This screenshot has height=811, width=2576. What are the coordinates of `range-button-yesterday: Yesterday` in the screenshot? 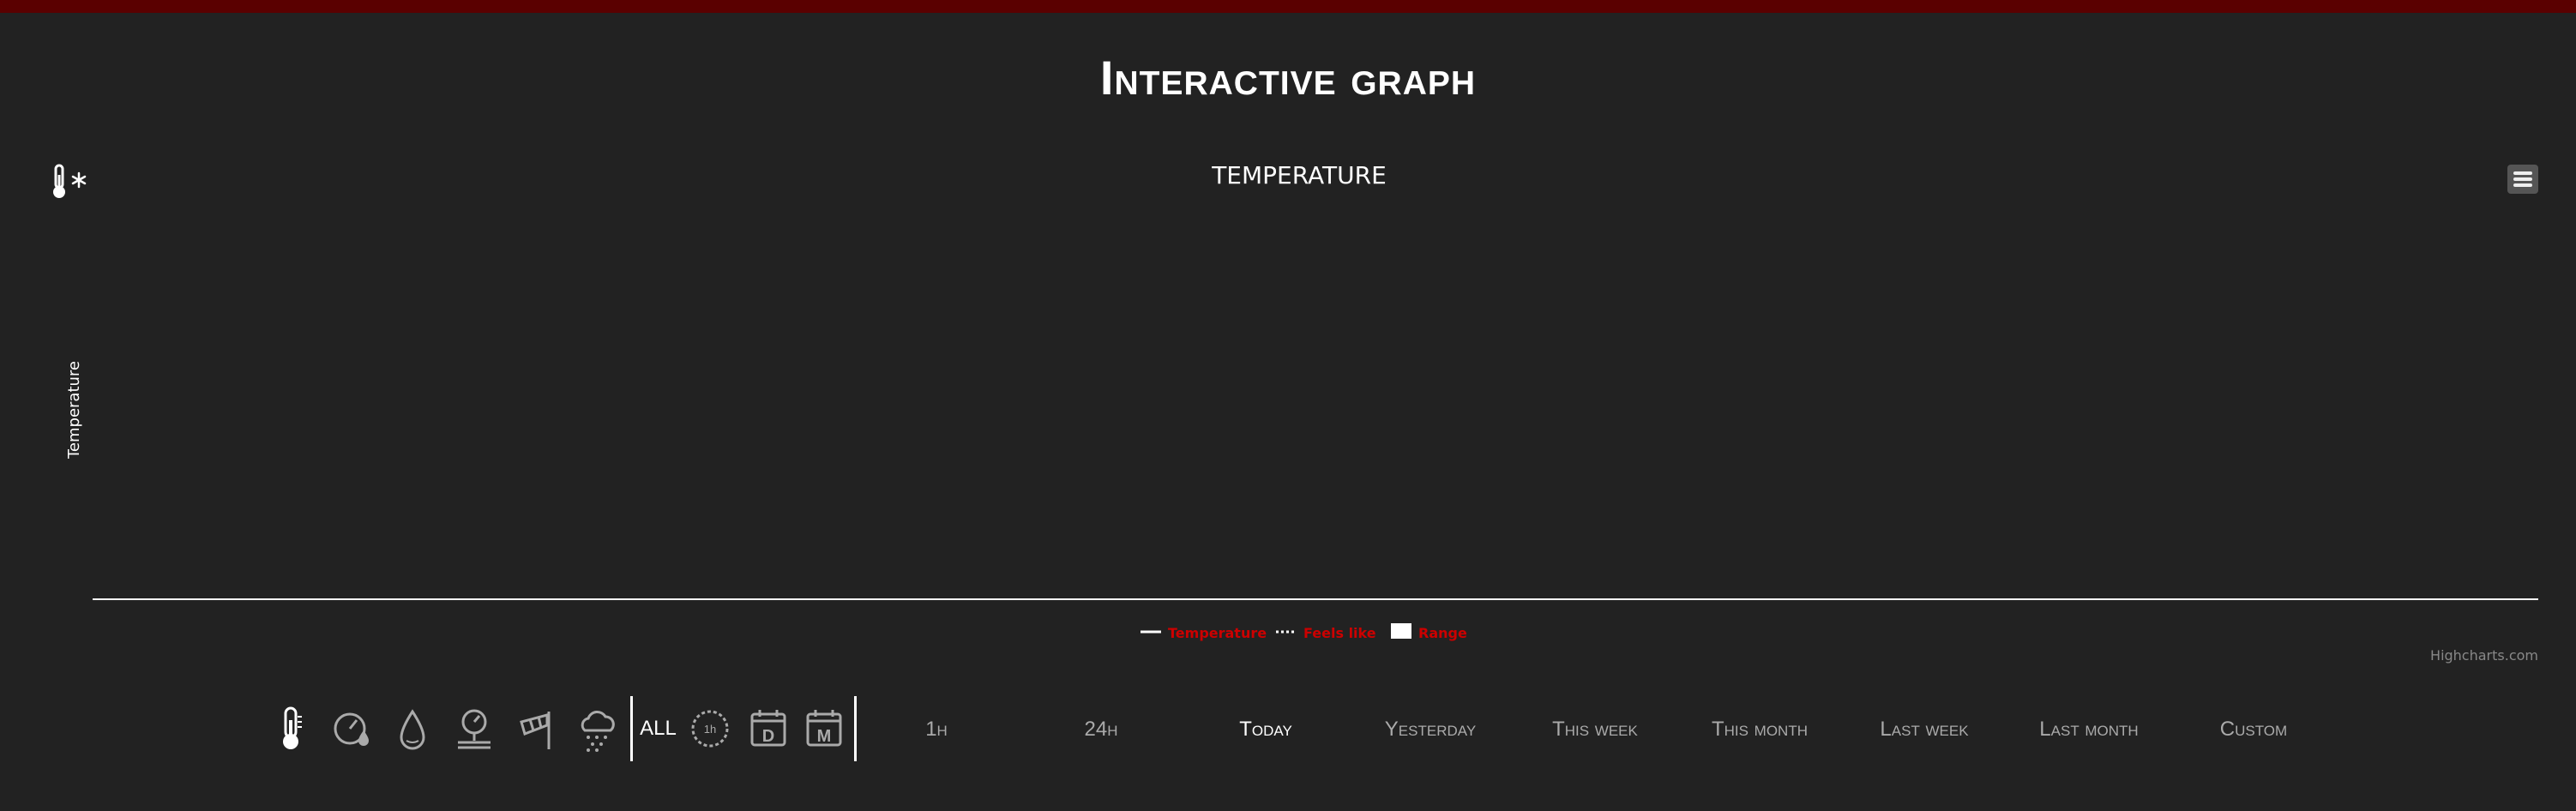 It's located at (1430, 729).